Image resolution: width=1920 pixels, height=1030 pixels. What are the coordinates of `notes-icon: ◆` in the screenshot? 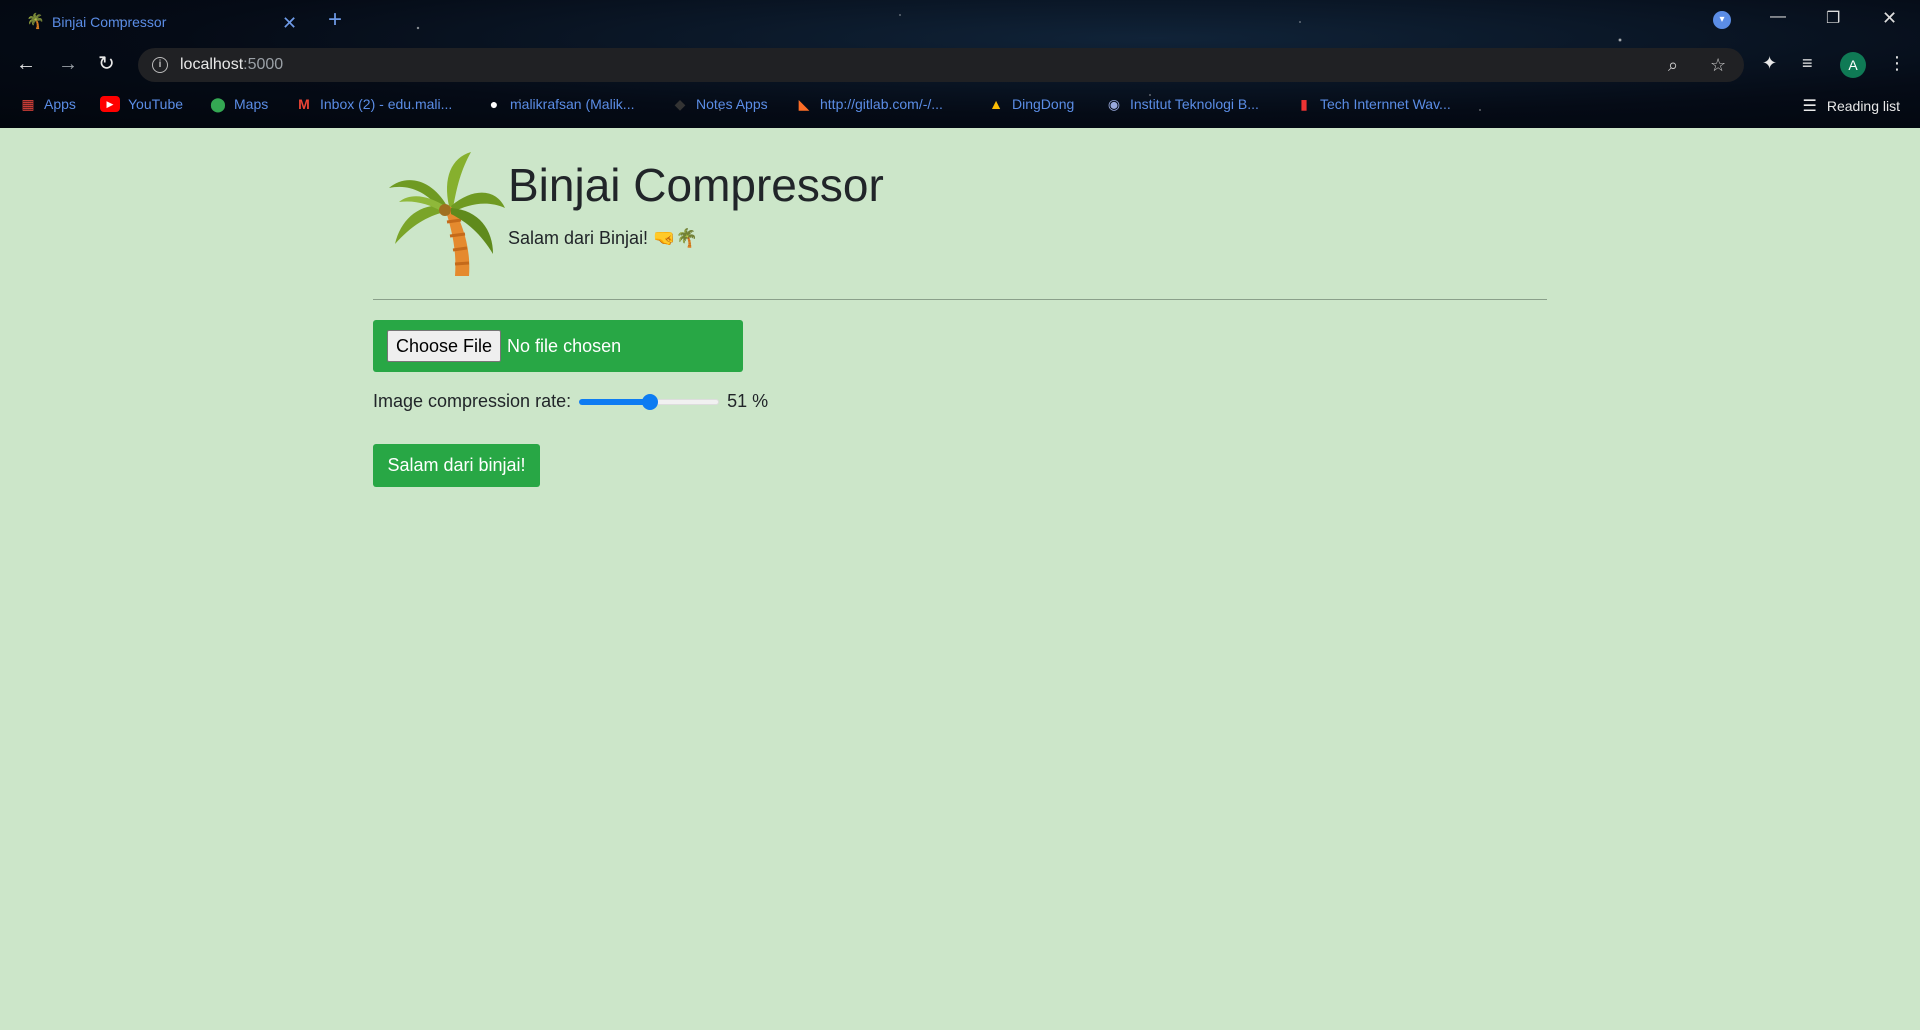 It's located at (680, 104).